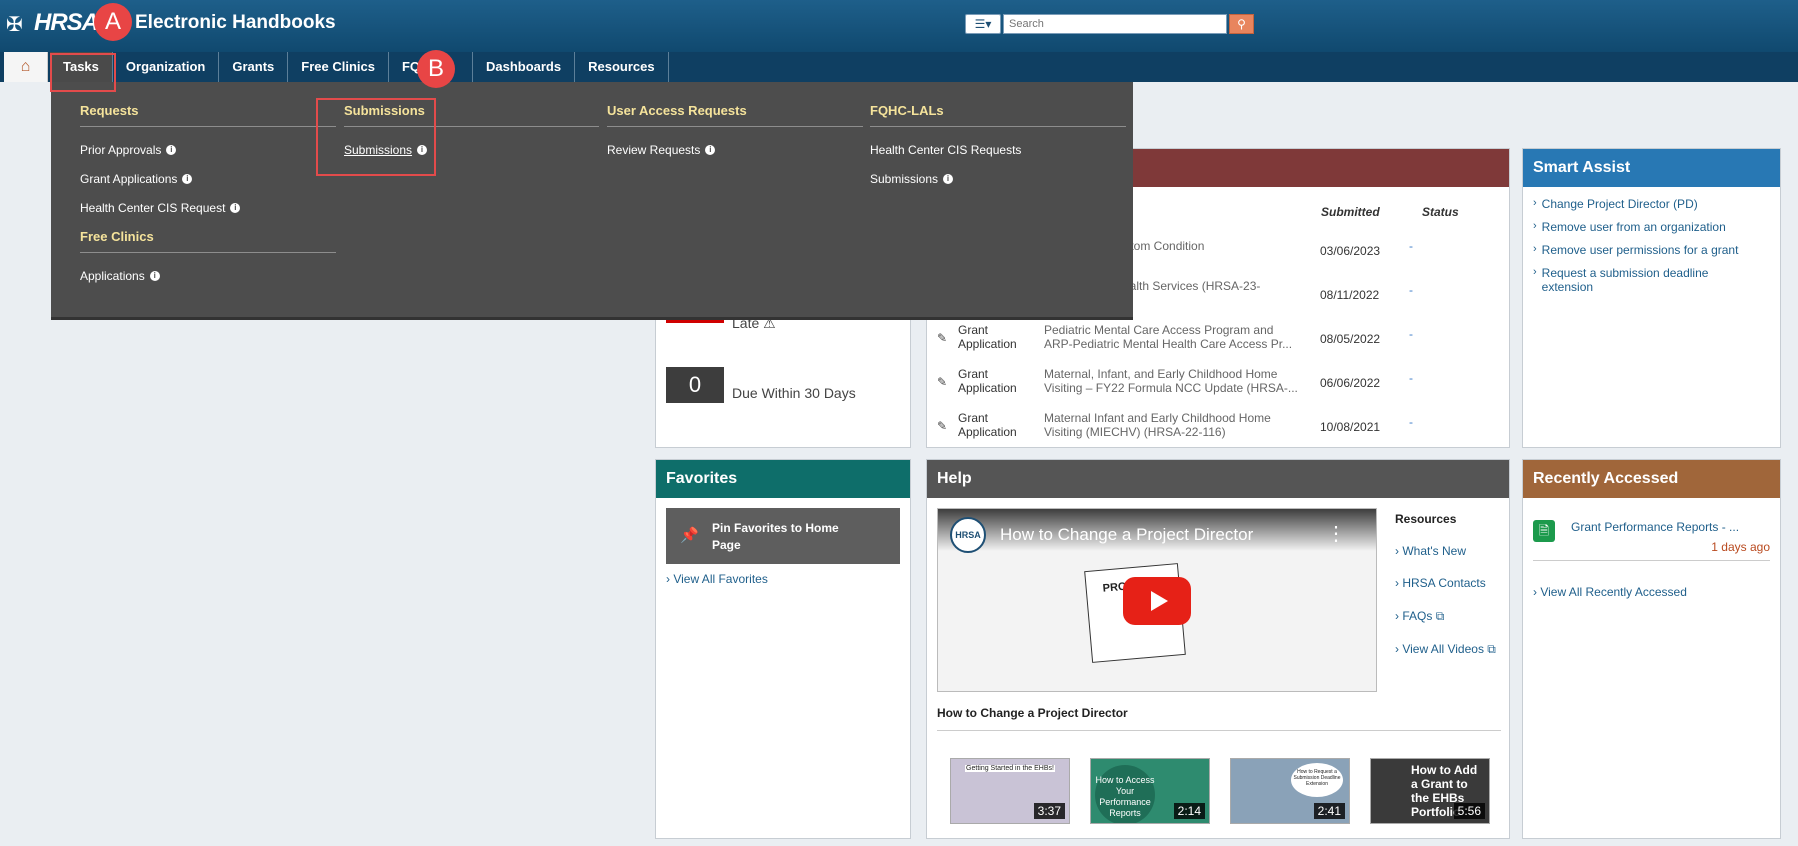 The width and height of the screenshot is (1798, 846). I want to click on applications-link: Applications i, so click(208, 276).